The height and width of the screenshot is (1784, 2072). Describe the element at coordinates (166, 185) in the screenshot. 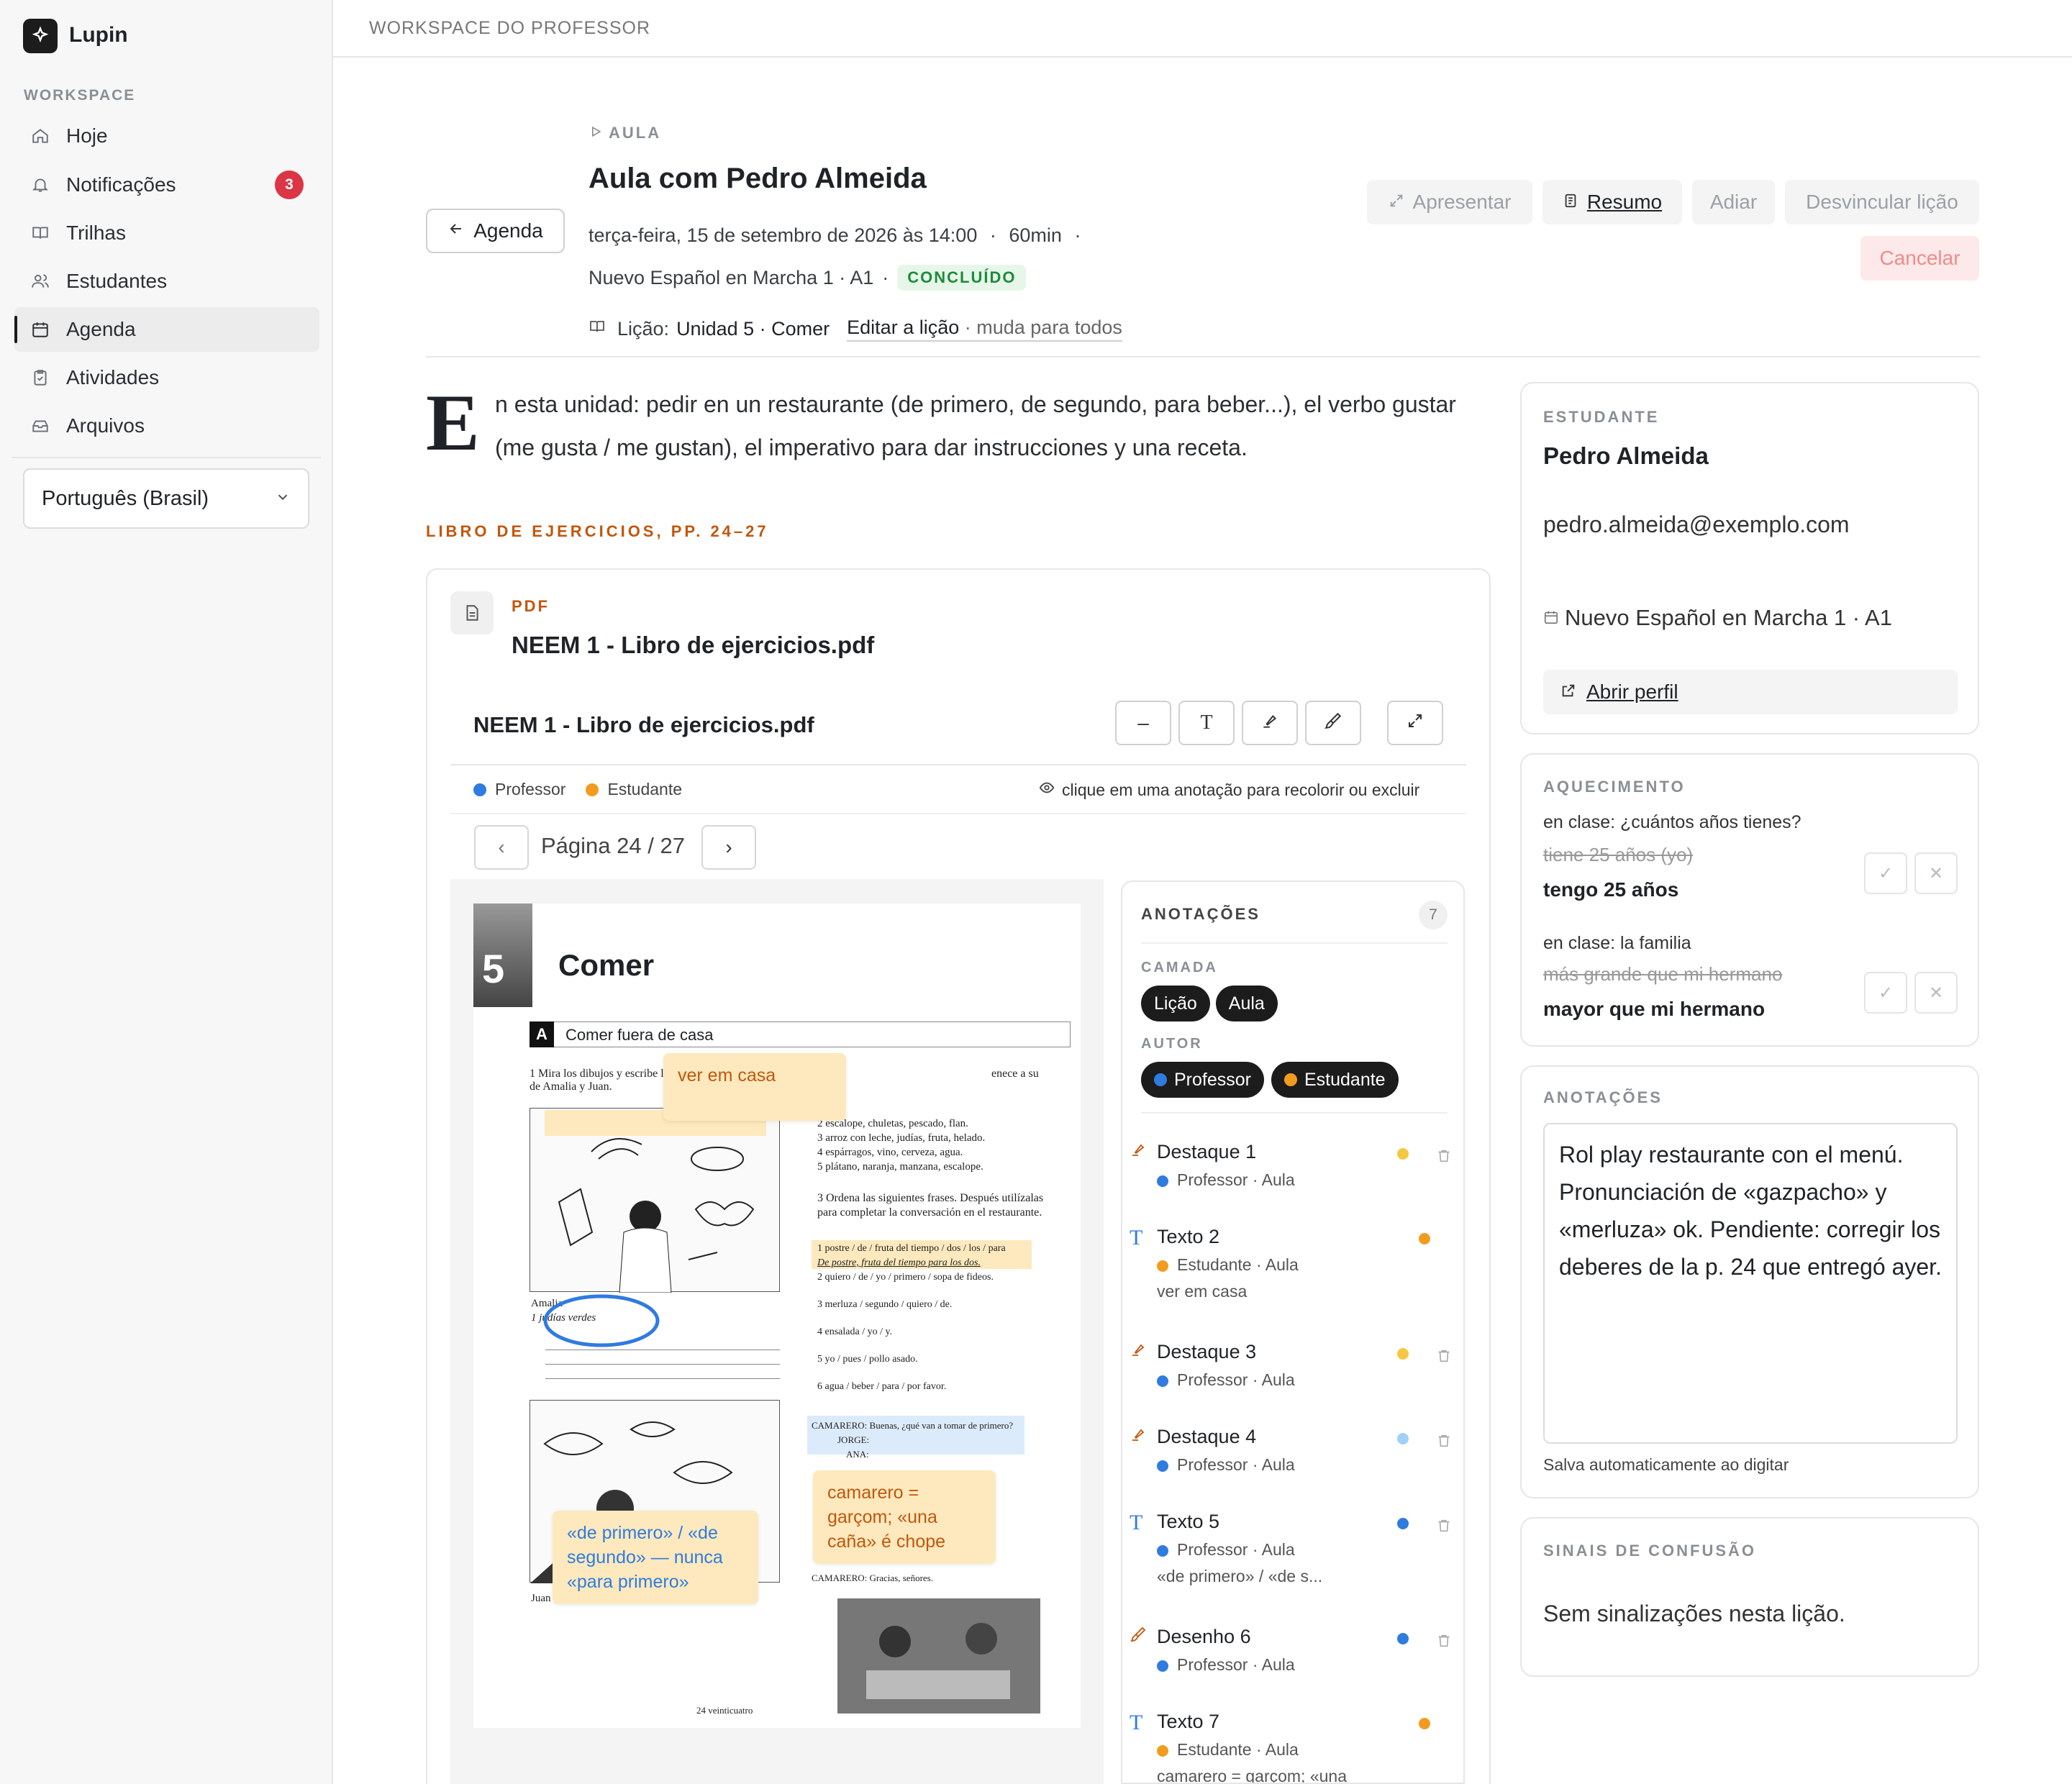

I see `sidebar-item-notificacoes: Notificações 3` at that location.